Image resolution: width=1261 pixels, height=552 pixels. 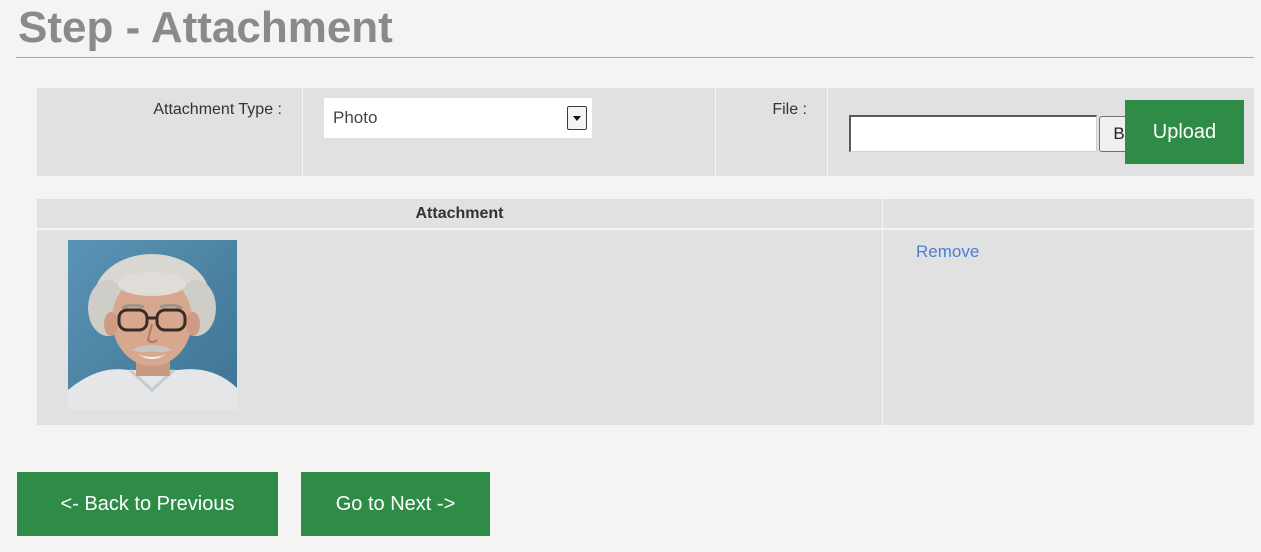 What do you see at coordinates (1068, 327) in the screenshot?
I see `table-row-action-cell: Remove` at bounding box center [1068, 327].